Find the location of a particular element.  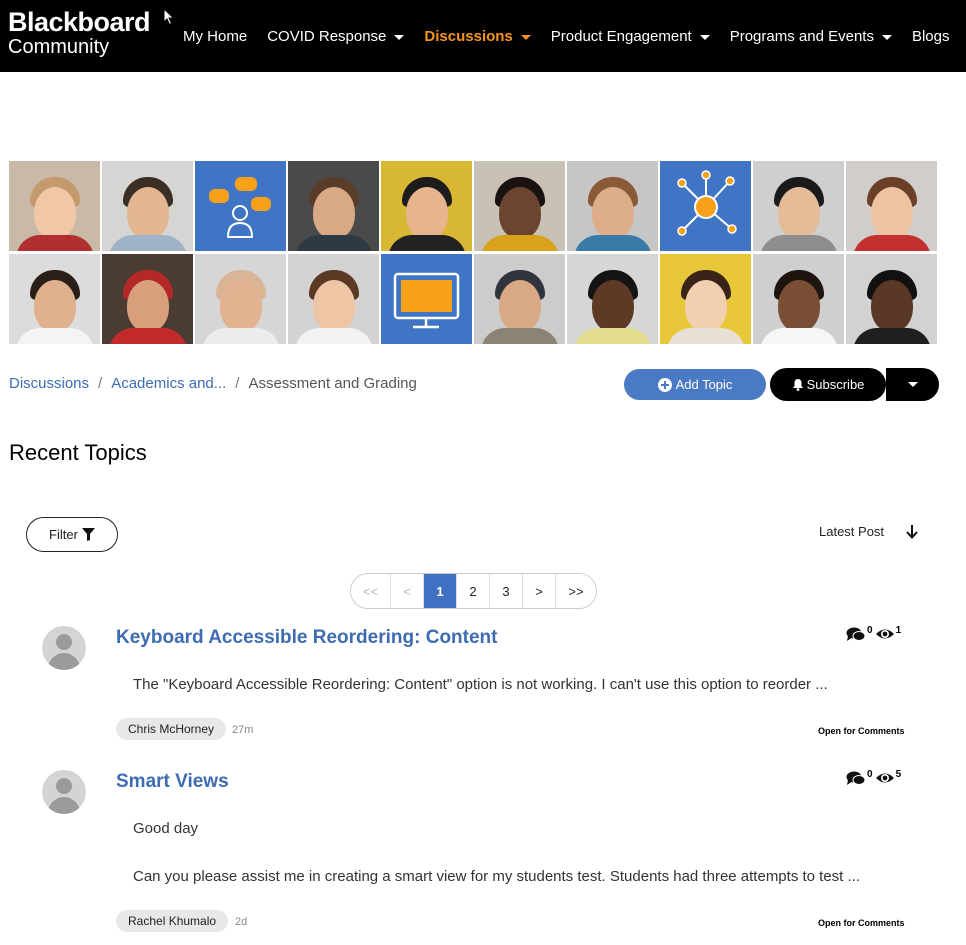

pagination-first: << is located at coordinates (371, 591).